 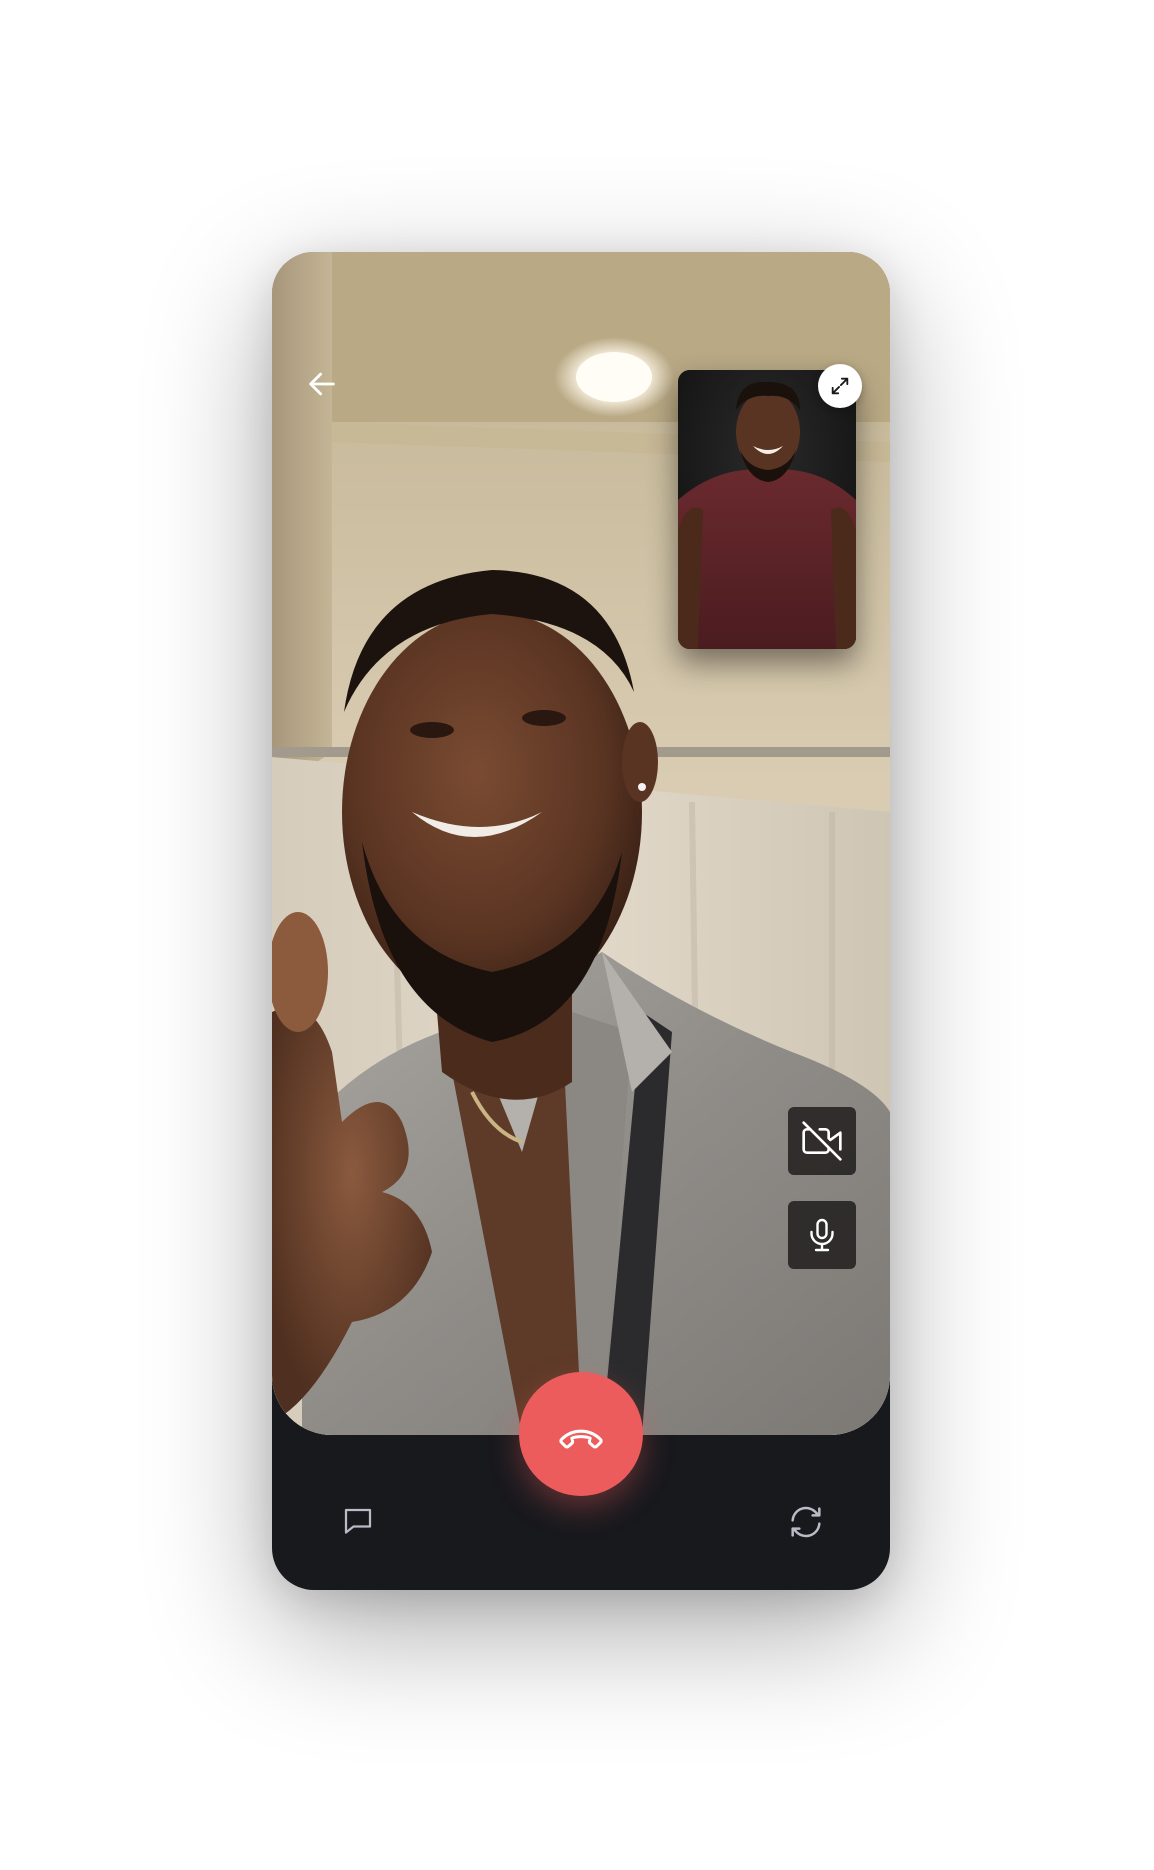 I want to click on pip-video-image, so click(x=767, y=509).